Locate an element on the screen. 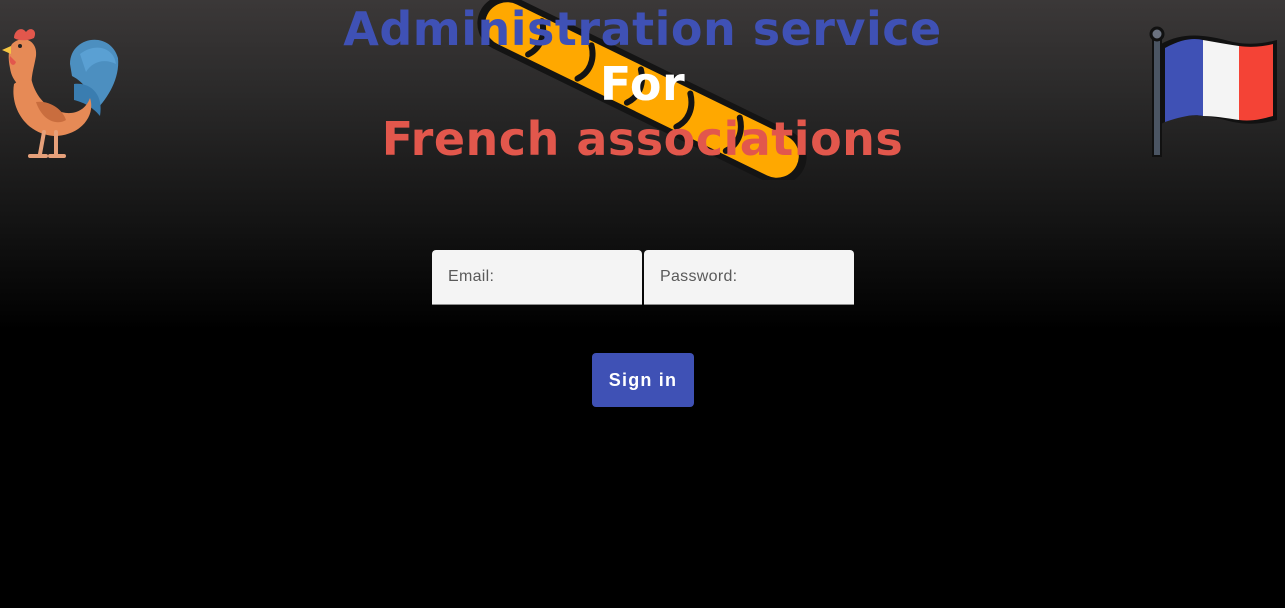 This screenshot has width=1285, height=608. sign-in-button: Sign in is located at coordinates (643, 380).